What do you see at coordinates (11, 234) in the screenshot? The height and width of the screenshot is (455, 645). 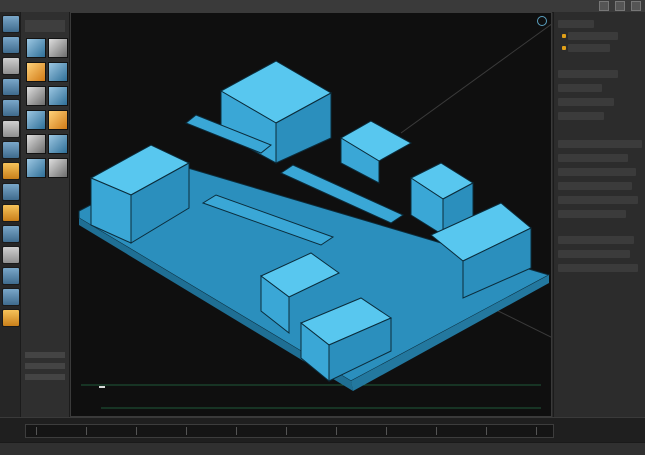 I see `camera-tool-icon` at bounding box center [11, 234].